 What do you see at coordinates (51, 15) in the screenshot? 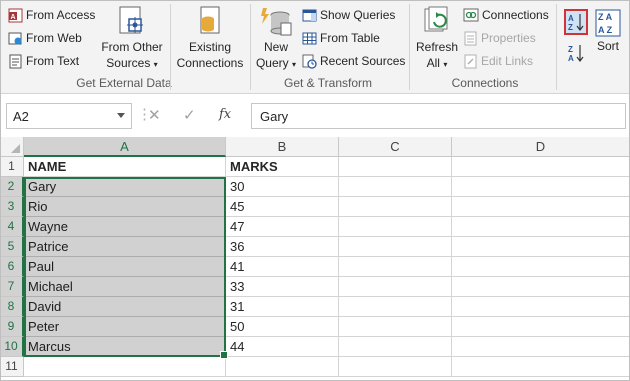
I see `from-access-button: A From Access` at bounding box center [51, 15].